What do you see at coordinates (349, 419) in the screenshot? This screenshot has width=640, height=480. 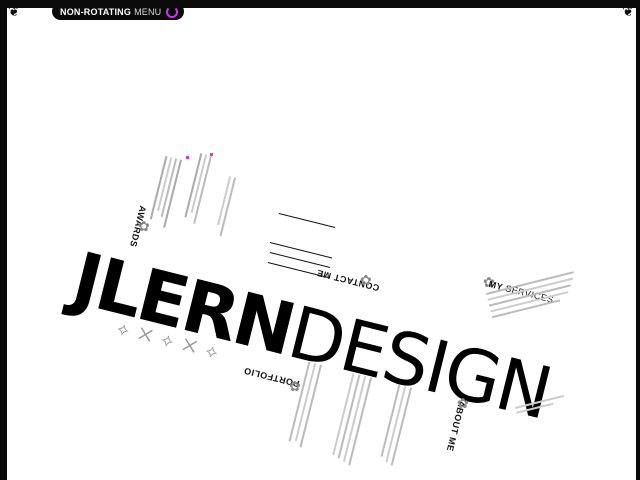 I see `about-text-col` at bounding box center [349, 419].